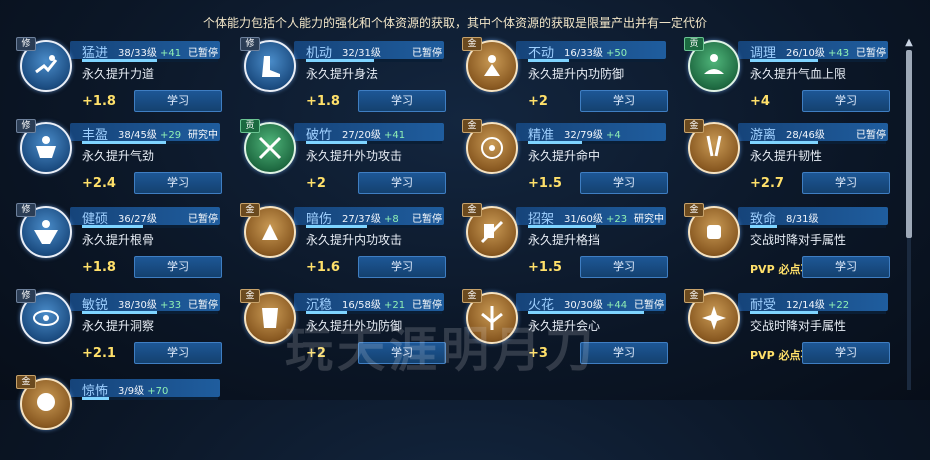  I want to click on ability-card: 金精准 32/79级 +4 永久提升命中 +1.5 学习, so click(557, 161).